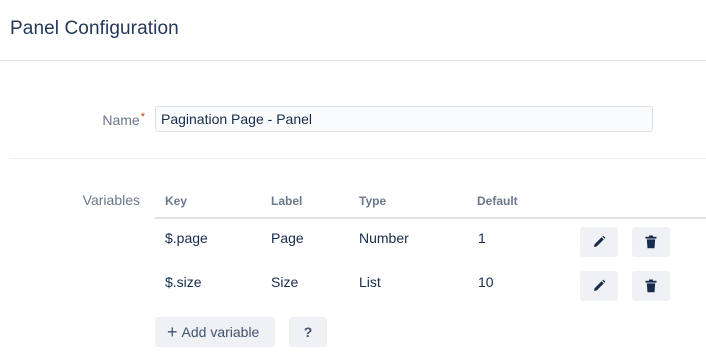  What do you see at coordinates (497, 201) in the screenshot?
I see `column-header-default: Default` at bounding box center [497, 201].